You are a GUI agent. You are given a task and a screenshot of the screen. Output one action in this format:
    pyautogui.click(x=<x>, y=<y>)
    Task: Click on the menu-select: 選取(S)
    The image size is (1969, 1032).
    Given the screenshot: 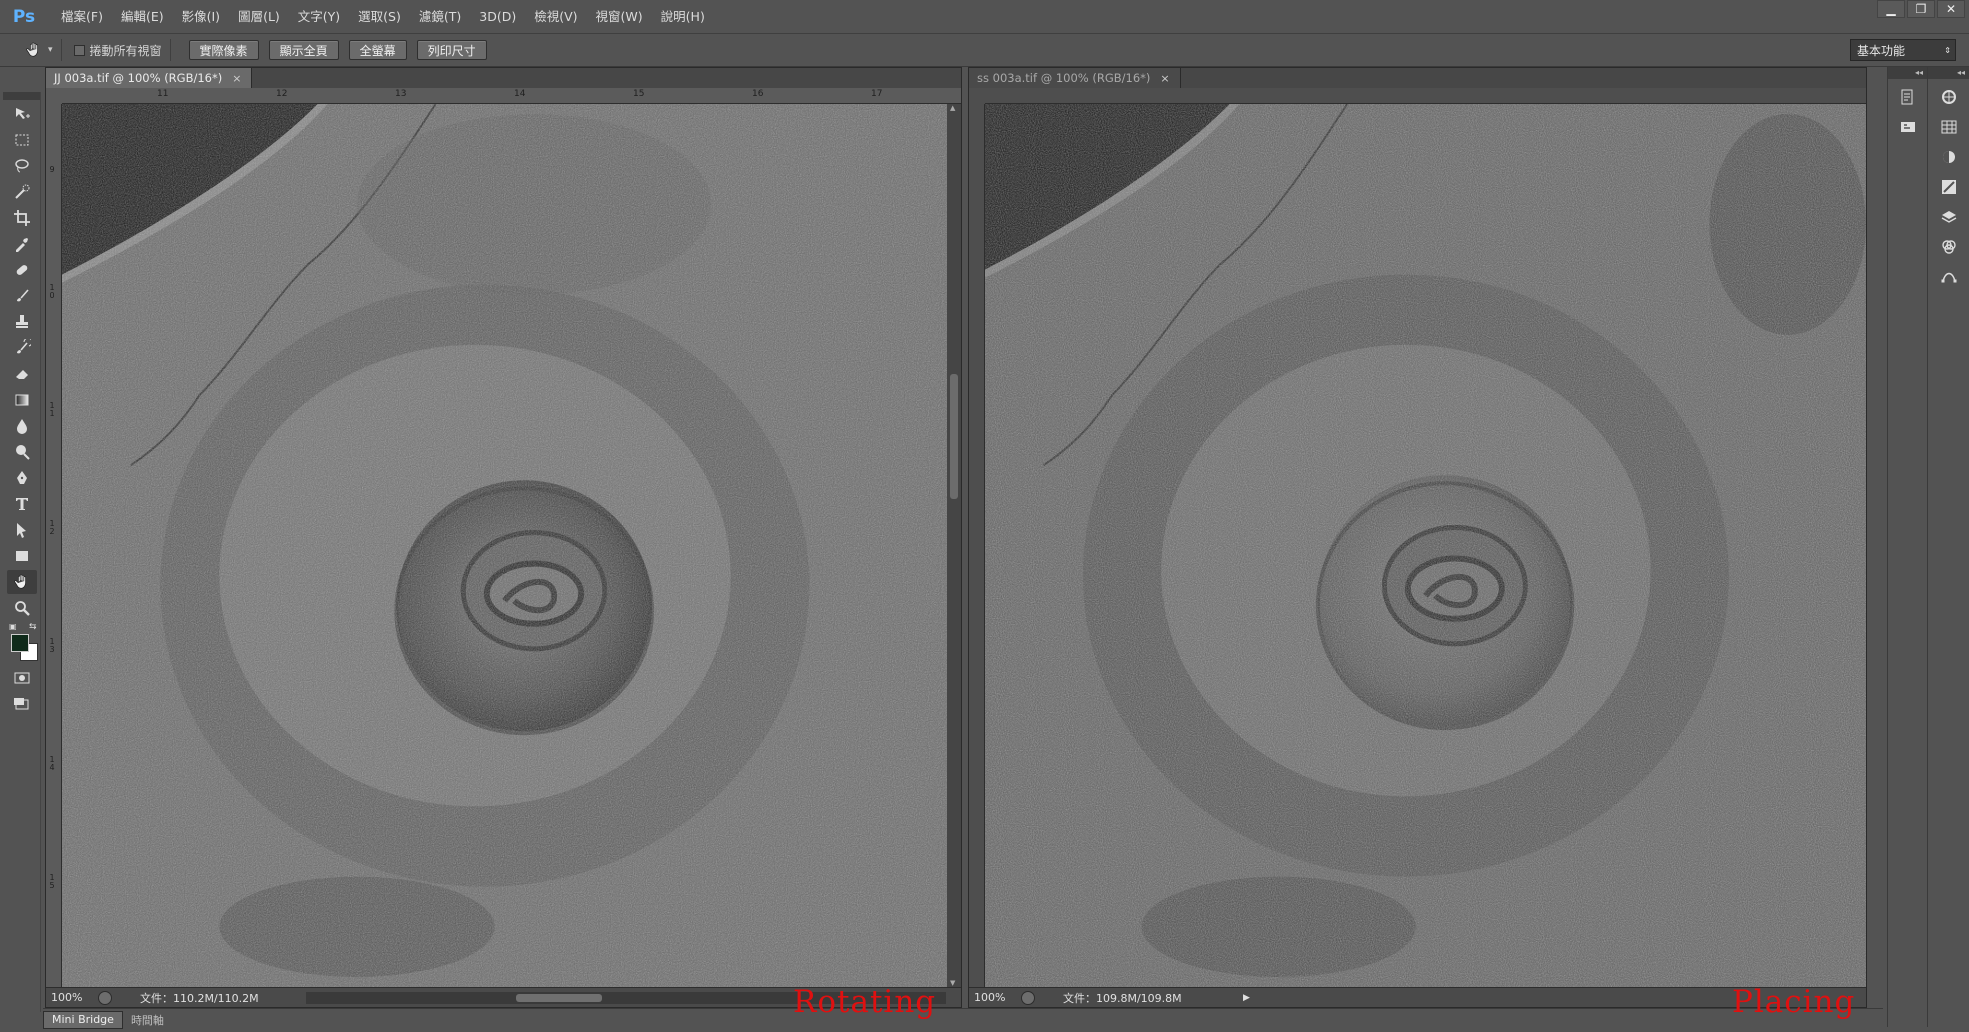 What is the action you would take?
    pyautogui.click(x=379, y=16)
    